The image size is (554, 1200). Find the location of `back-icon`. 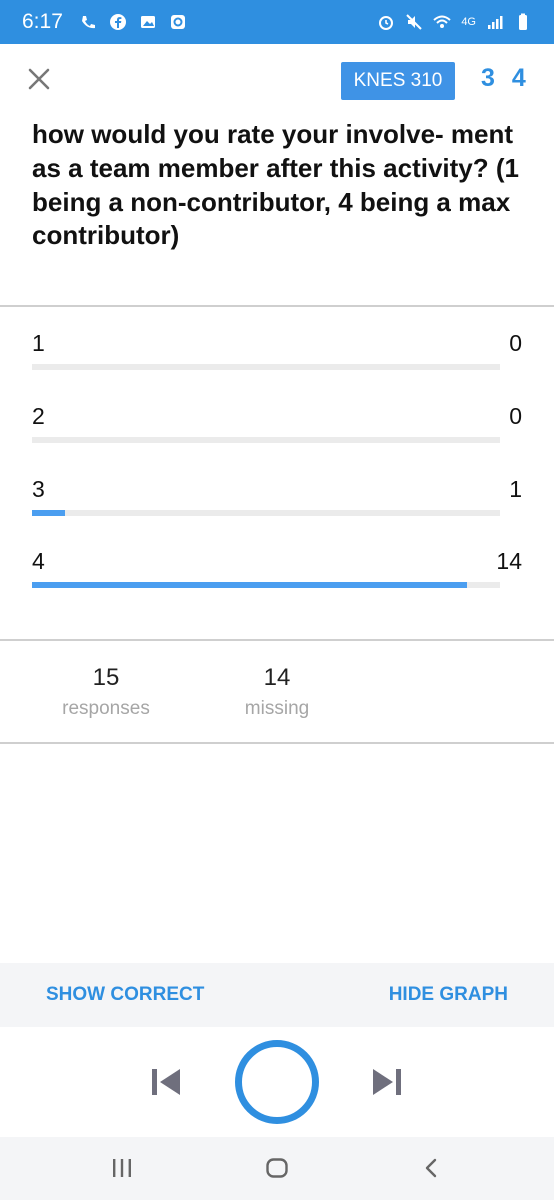

back-icon is located at coordinates (432, 1168).